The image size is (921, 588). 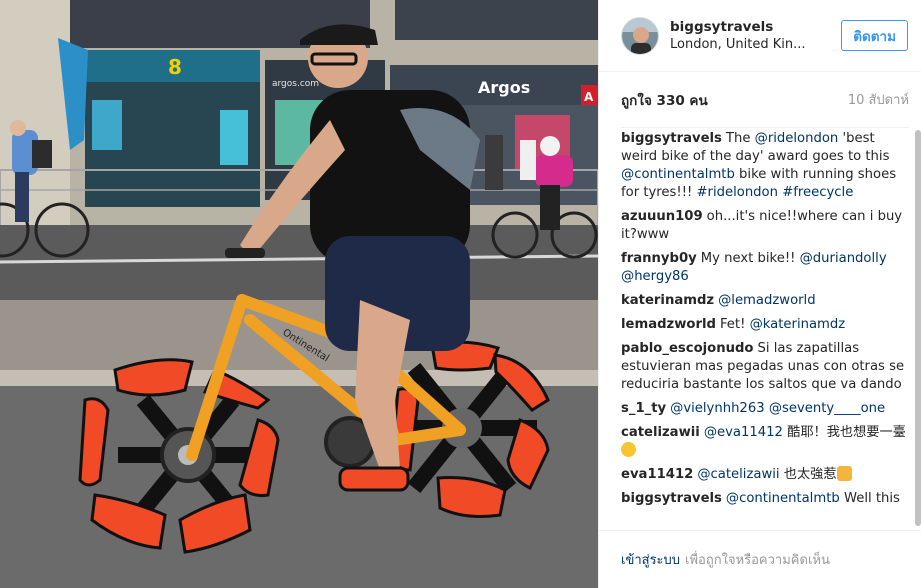 I want to click on hashtag-link: #ridelondon, so click(x=737, y=192).